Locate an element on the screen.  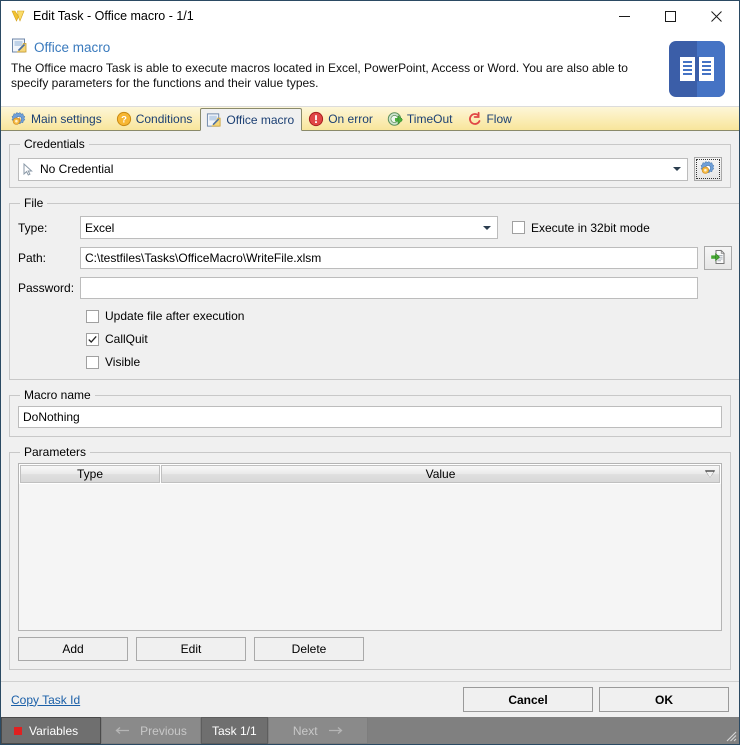
arrow-left-icon is located at coordinates (122, 731).